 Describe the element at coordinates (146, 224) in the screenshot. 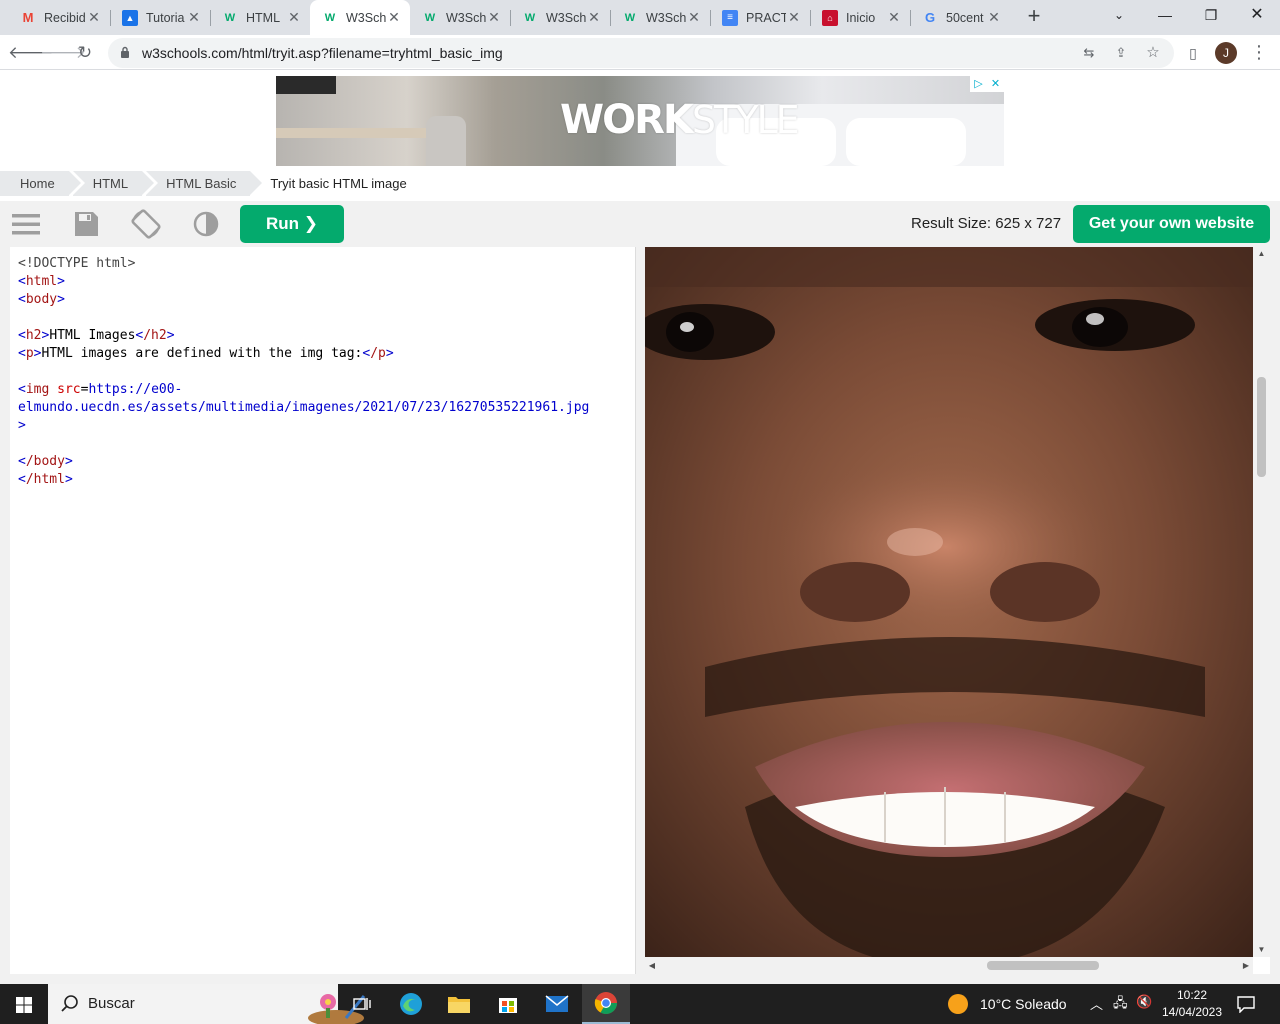

I see `rotate-layout-icon` at that location.